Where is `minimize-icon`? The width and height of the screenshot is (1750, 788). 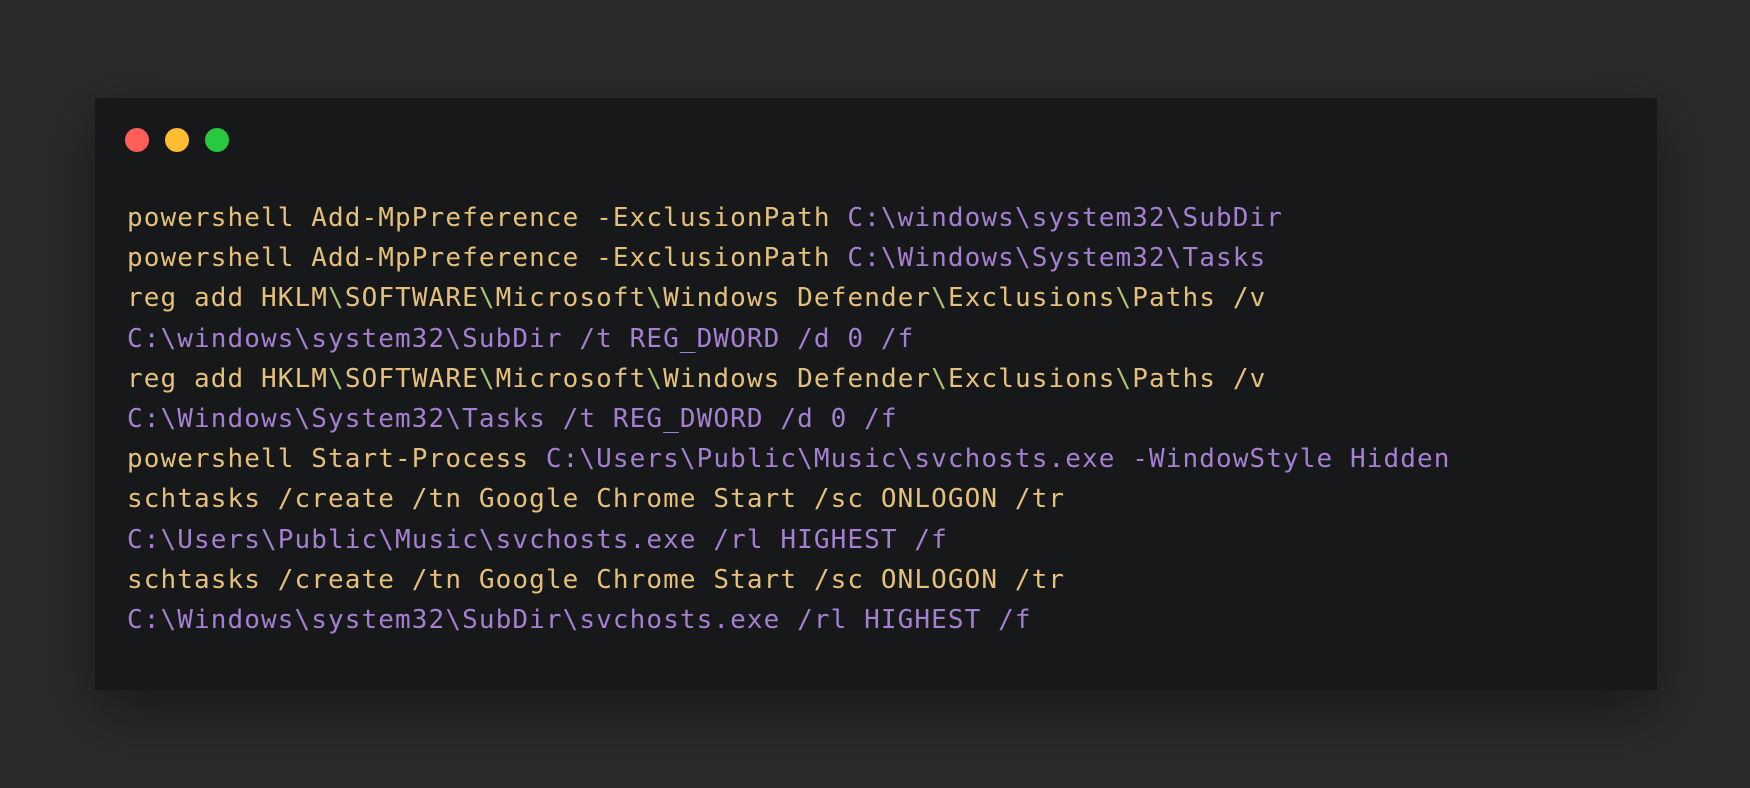
minimize-icon is located at coordinates (177, 140).